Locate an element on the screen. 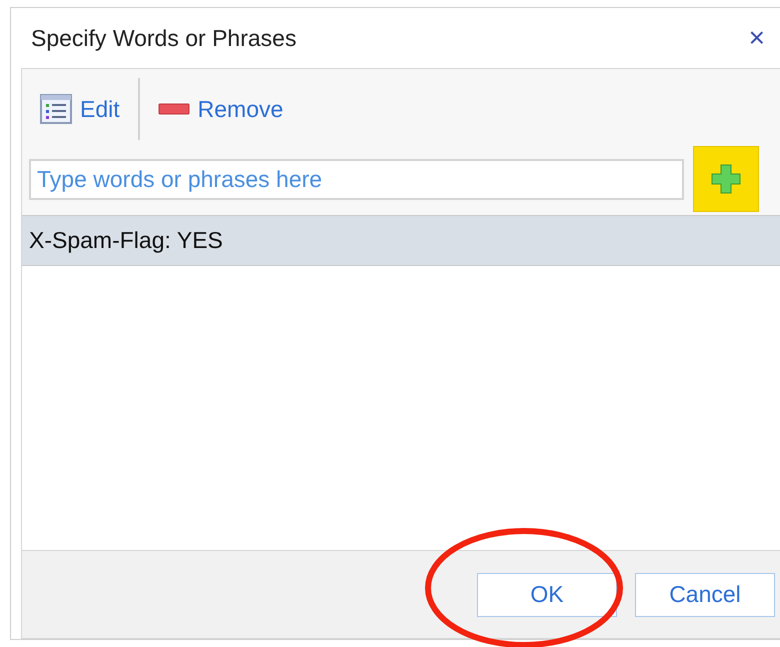 This screenshot has width=780, height=647. plus-icon is located at coordinates (726, 179).